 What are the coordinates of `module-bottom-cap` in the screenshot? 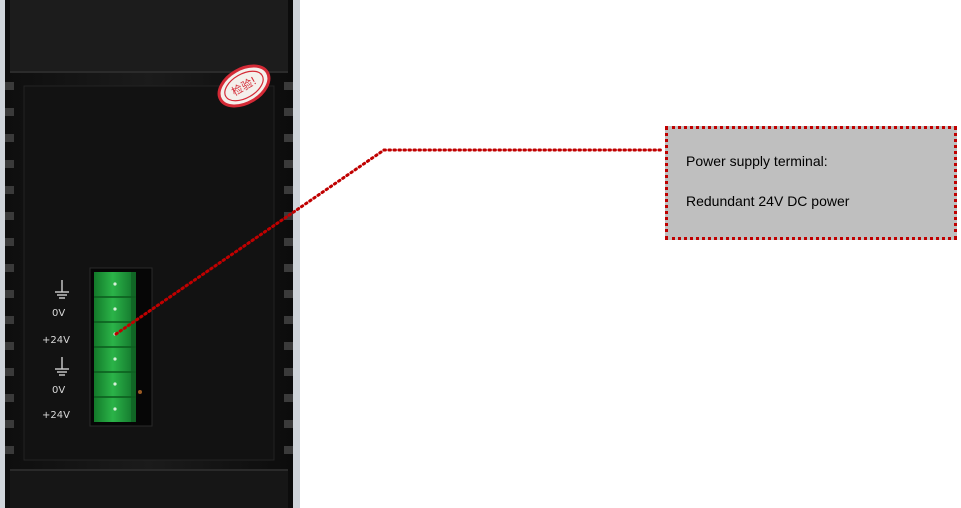 It's located at (149, 489).